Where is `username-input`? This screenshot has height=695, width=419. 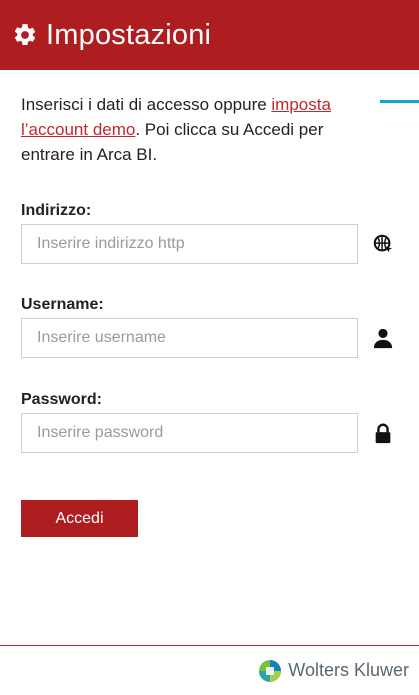 username-input is located at coordinates (189, 338).